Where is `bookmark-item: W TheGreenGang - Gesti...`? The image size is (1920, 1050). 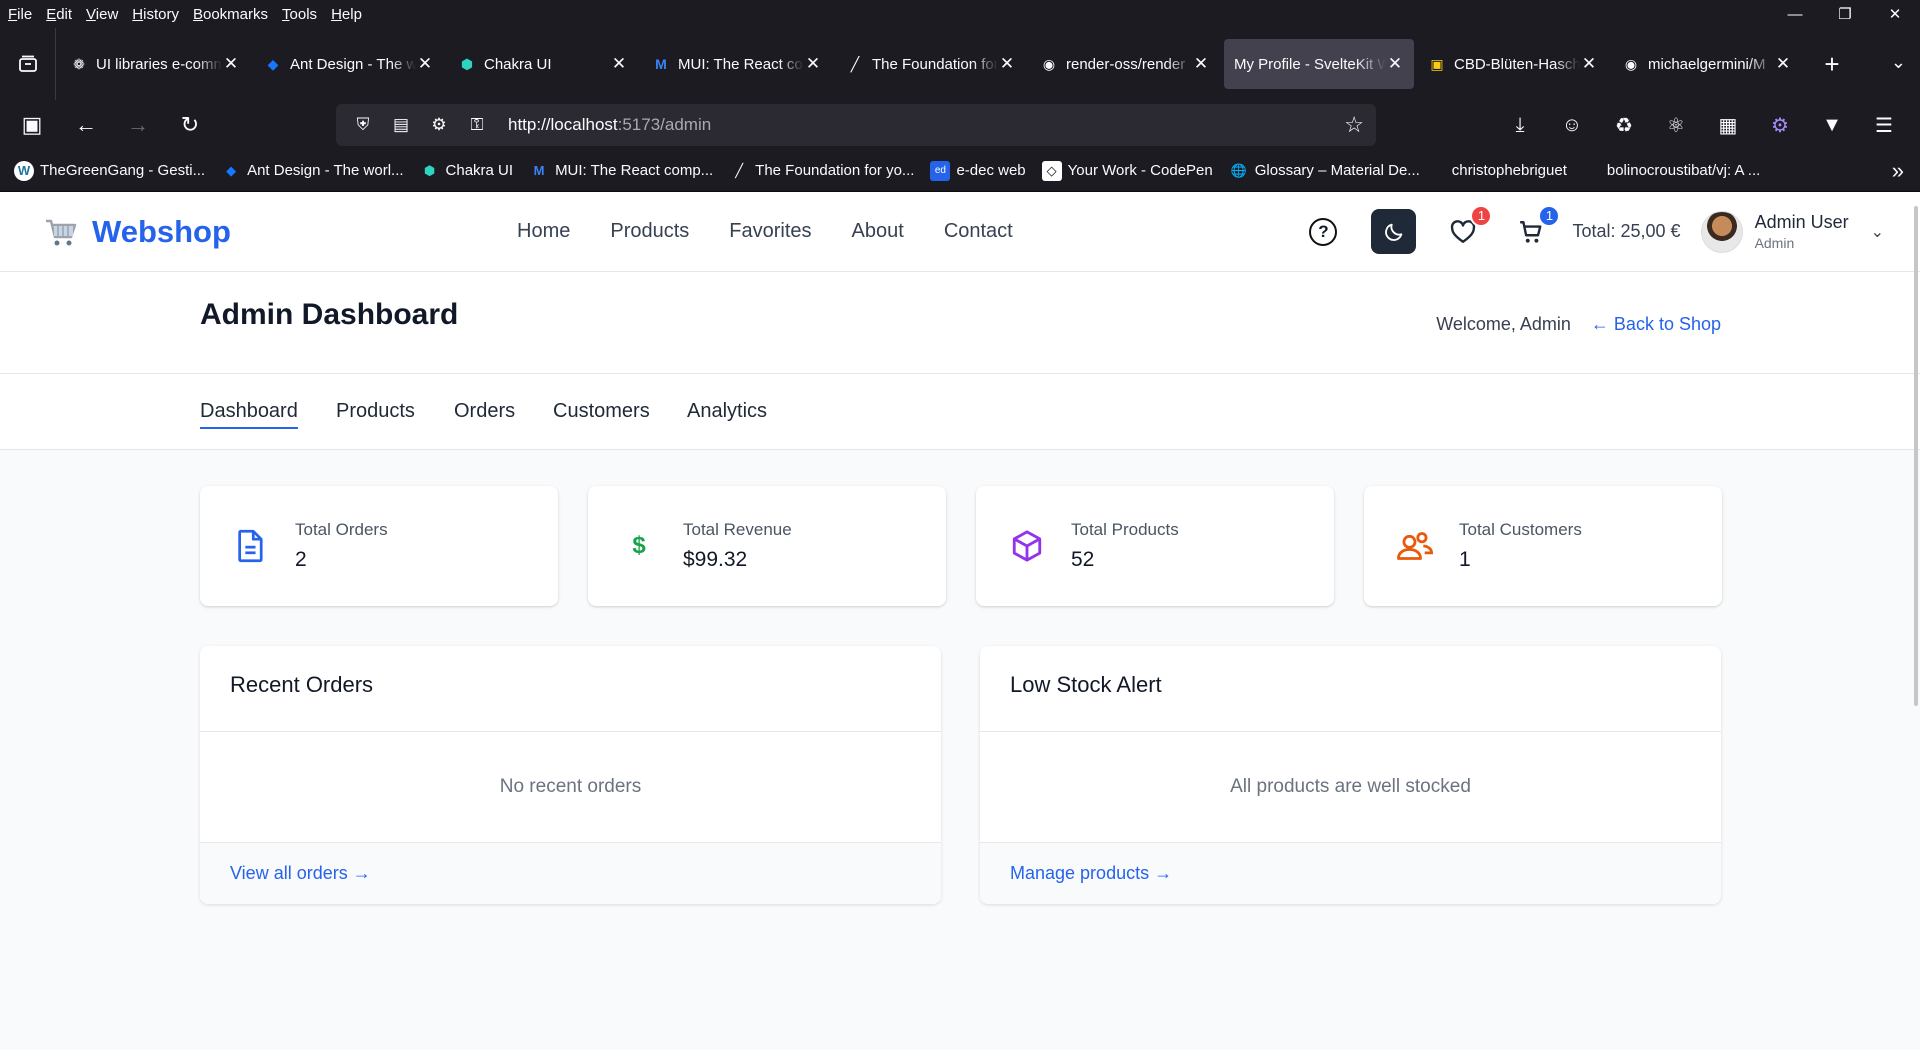
bookmark-item: W TheGreenGang - Gesti... is located at coordinates (109, 170).